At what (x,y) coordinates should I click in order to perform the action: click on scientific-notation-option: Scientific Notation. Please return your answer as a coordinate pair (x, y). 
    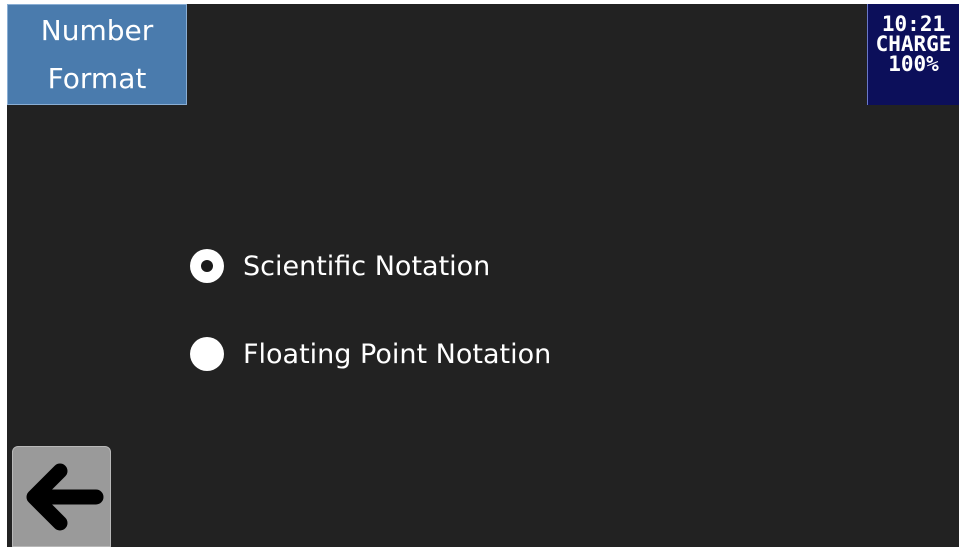
    Looking at the image, I should click on (340, 266).